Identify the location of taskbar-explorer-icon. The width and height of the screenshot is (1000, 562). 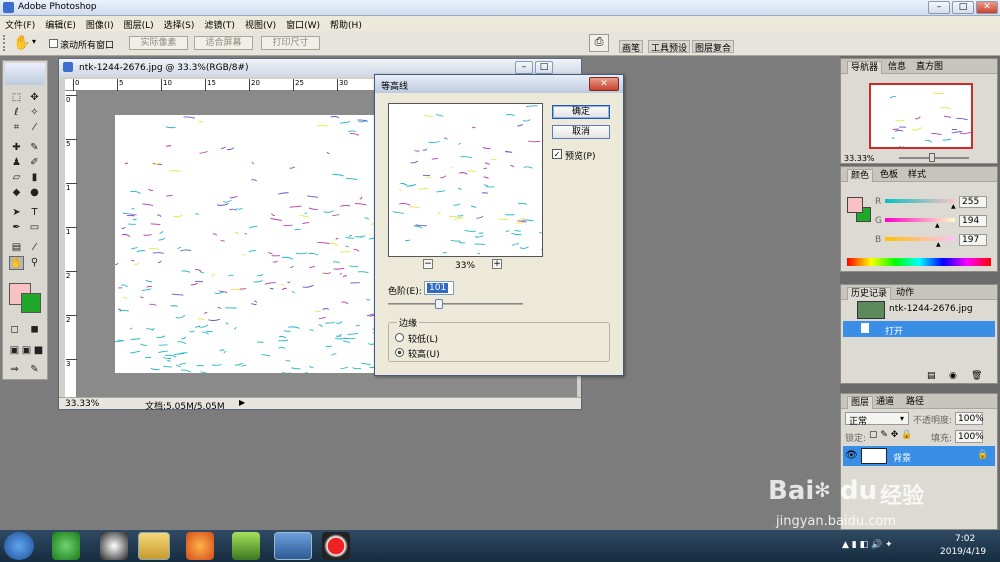
(154, 546).